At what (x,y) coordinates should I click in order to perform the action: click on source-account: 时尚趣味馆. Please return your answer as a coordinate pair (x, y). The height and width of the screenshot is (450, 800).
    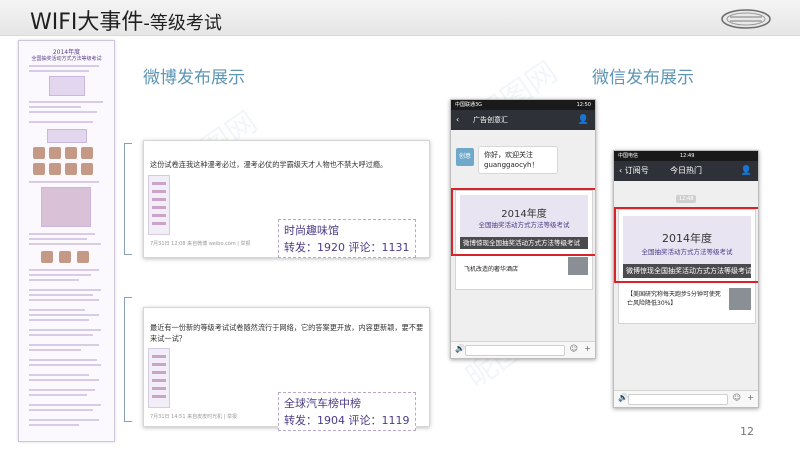
    Looking at the image, I should click on (311, 230).